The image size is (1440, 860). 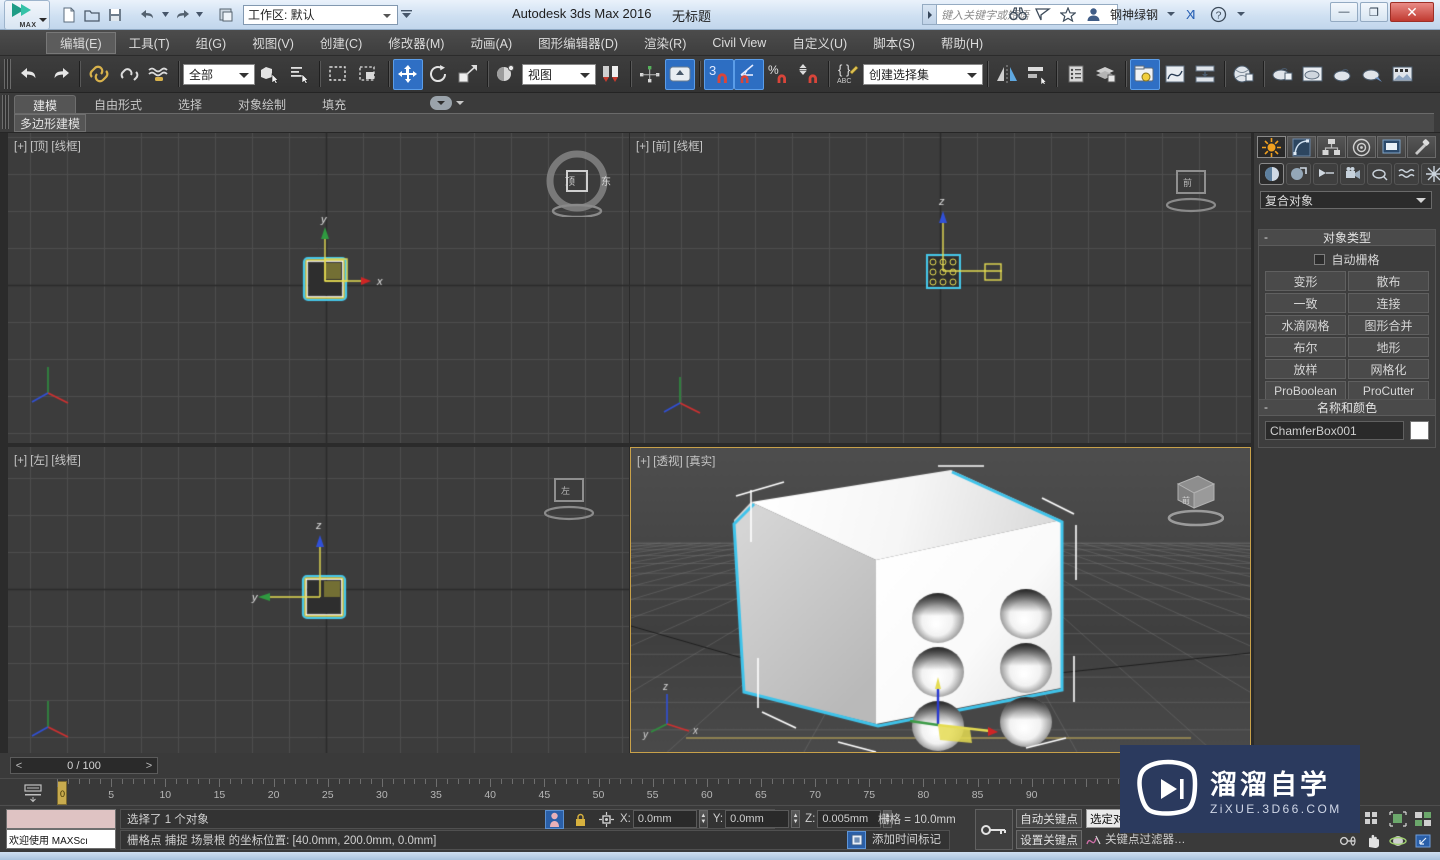 What do you see at coordinates (1068, 14) in the screenshot?
I see `star-icon` at bounding box center [1068, 14].